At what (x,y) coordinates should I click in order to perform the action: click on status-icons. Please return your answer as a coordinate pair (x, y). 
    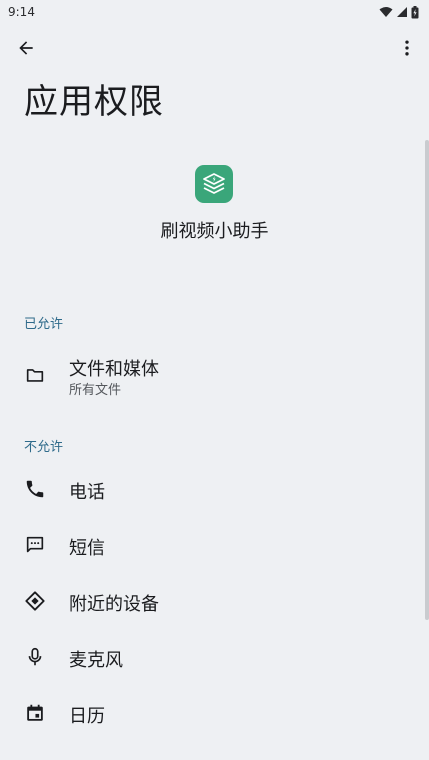
    Looking at the image, I should click on (399, 12).